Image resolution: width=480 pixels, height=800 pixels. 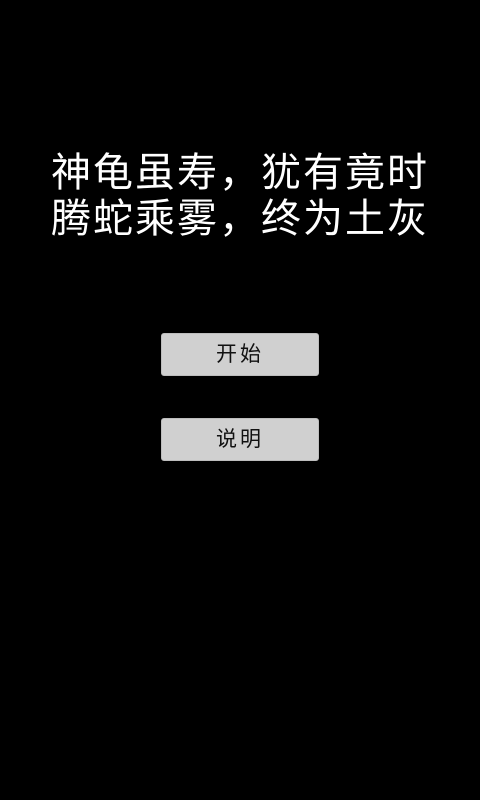 I want to click on start-button: 开始, so click(x=240, y=354).